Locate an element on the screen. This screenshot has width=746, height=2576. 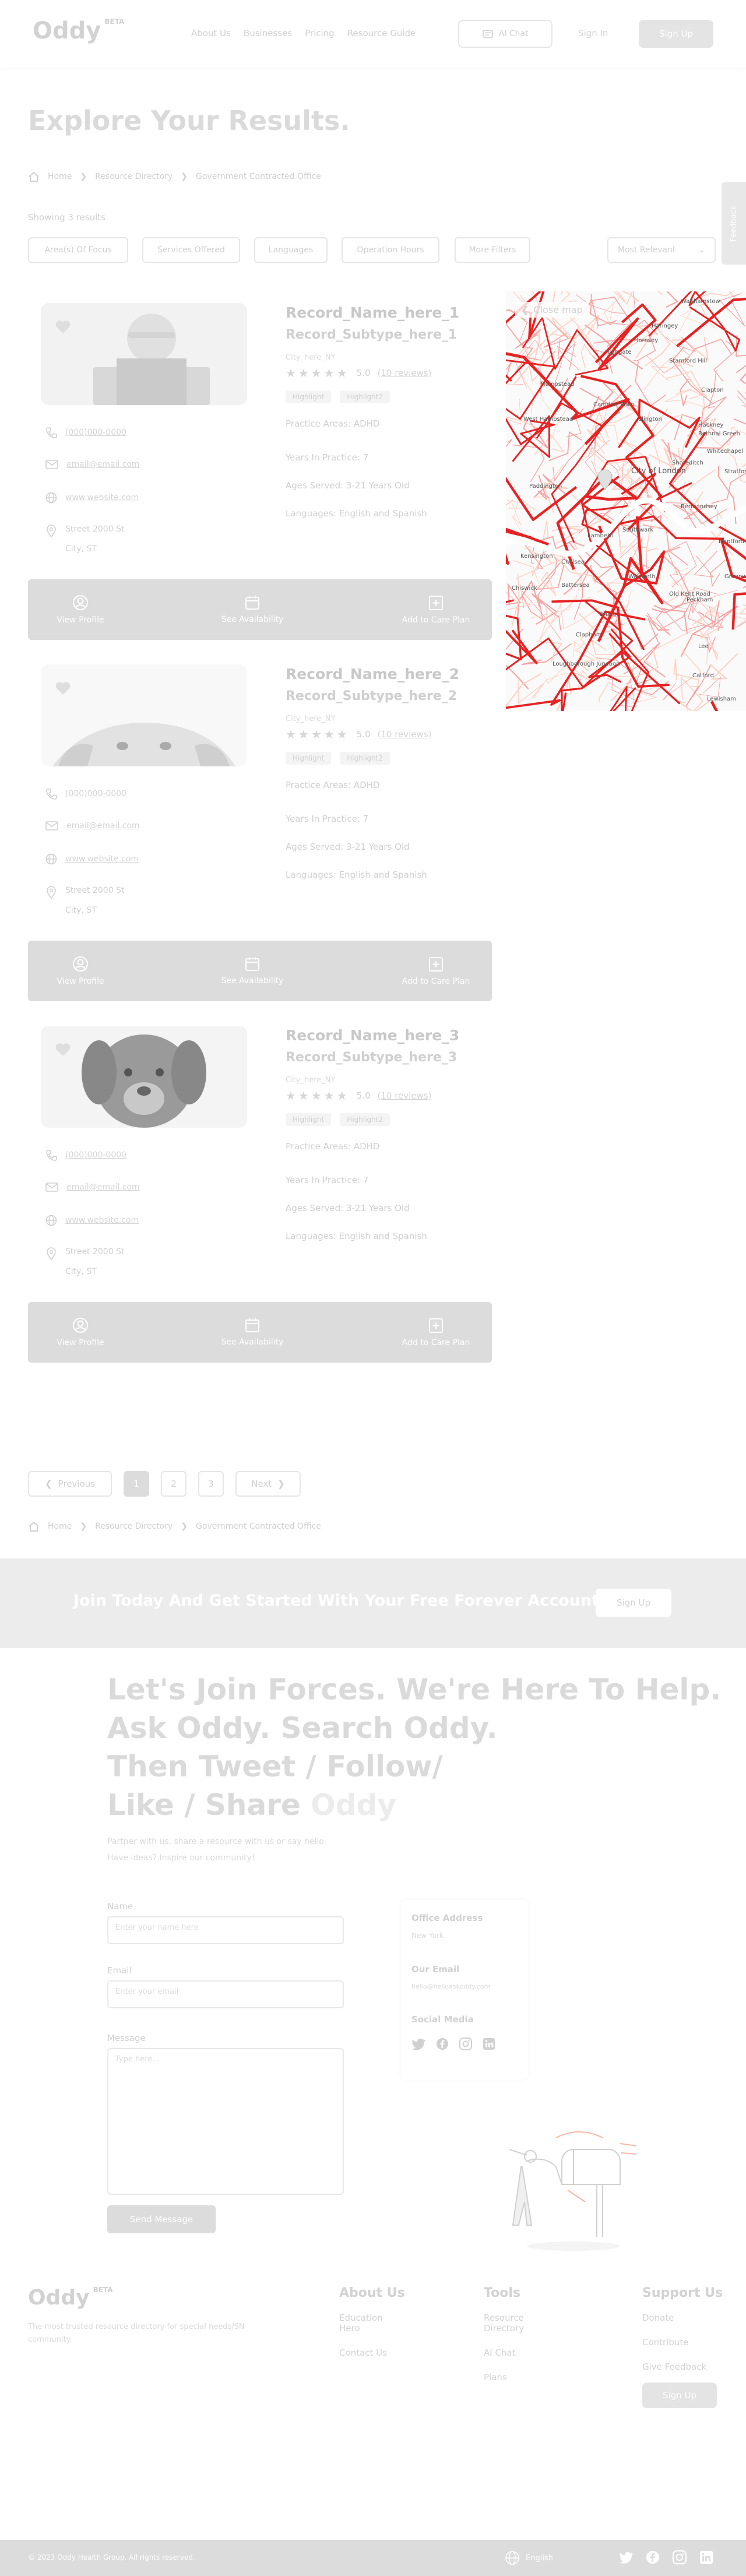
globe-icon is located at coordinates (512, 2558).